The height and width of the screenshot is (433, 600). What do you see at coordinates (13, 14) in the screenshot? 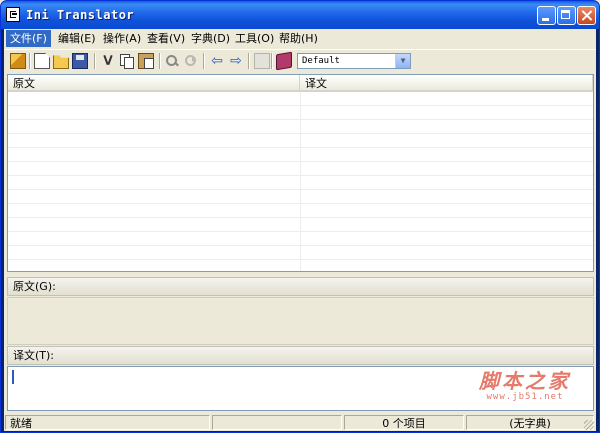
I see `app-icon` at bounding box center [13, 14].